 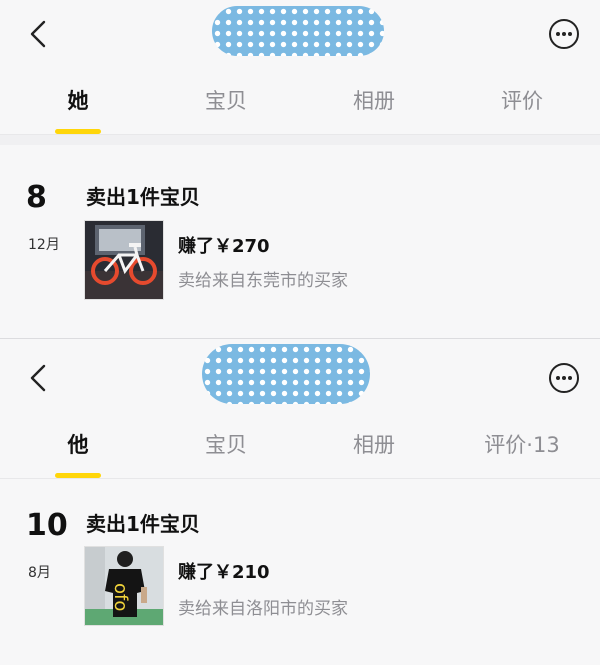 I want to click on tab-bar: 他 宝贝 相册 评价·13, so click(x=300, y=445).